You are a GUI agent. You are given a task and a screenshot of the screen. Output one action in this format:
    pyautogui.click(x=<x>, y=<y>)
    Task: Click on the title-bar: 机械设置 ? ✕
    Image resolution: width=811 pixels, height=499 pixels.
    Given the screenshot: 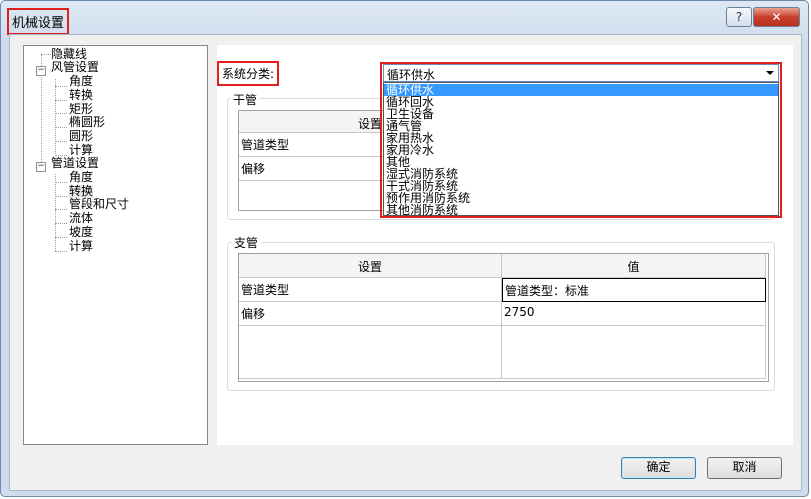 What is the action you would take?
    pyautogui.click(x=405, y=18)
    